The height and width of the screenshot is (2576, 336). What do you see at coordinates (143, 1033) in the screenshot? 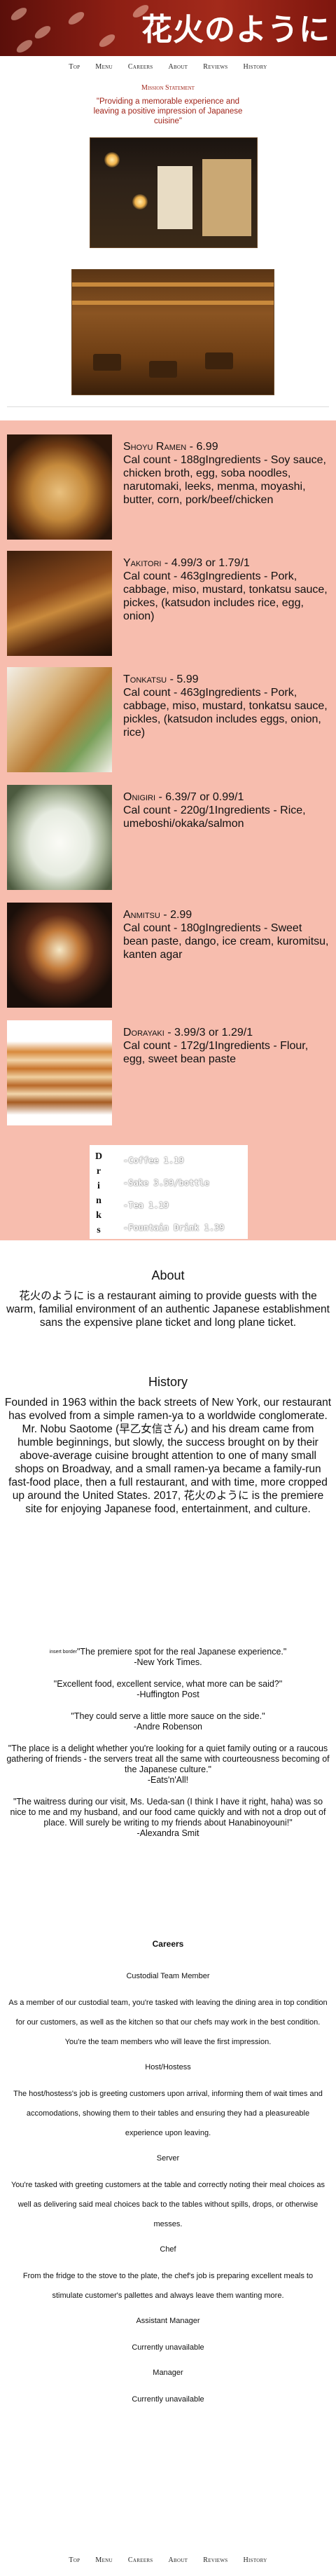
I see `menu-item-name: Dorayaki` at bounding box center [143, 1033].